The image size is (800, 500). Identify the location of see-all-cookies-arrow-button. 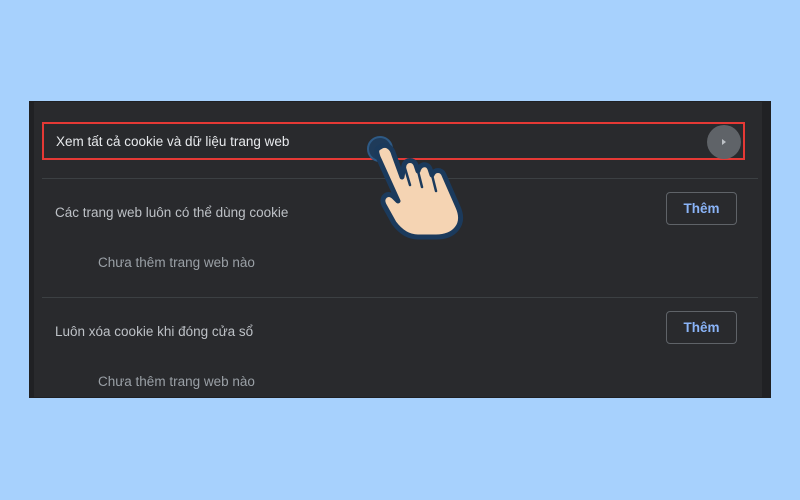
(724, 142).